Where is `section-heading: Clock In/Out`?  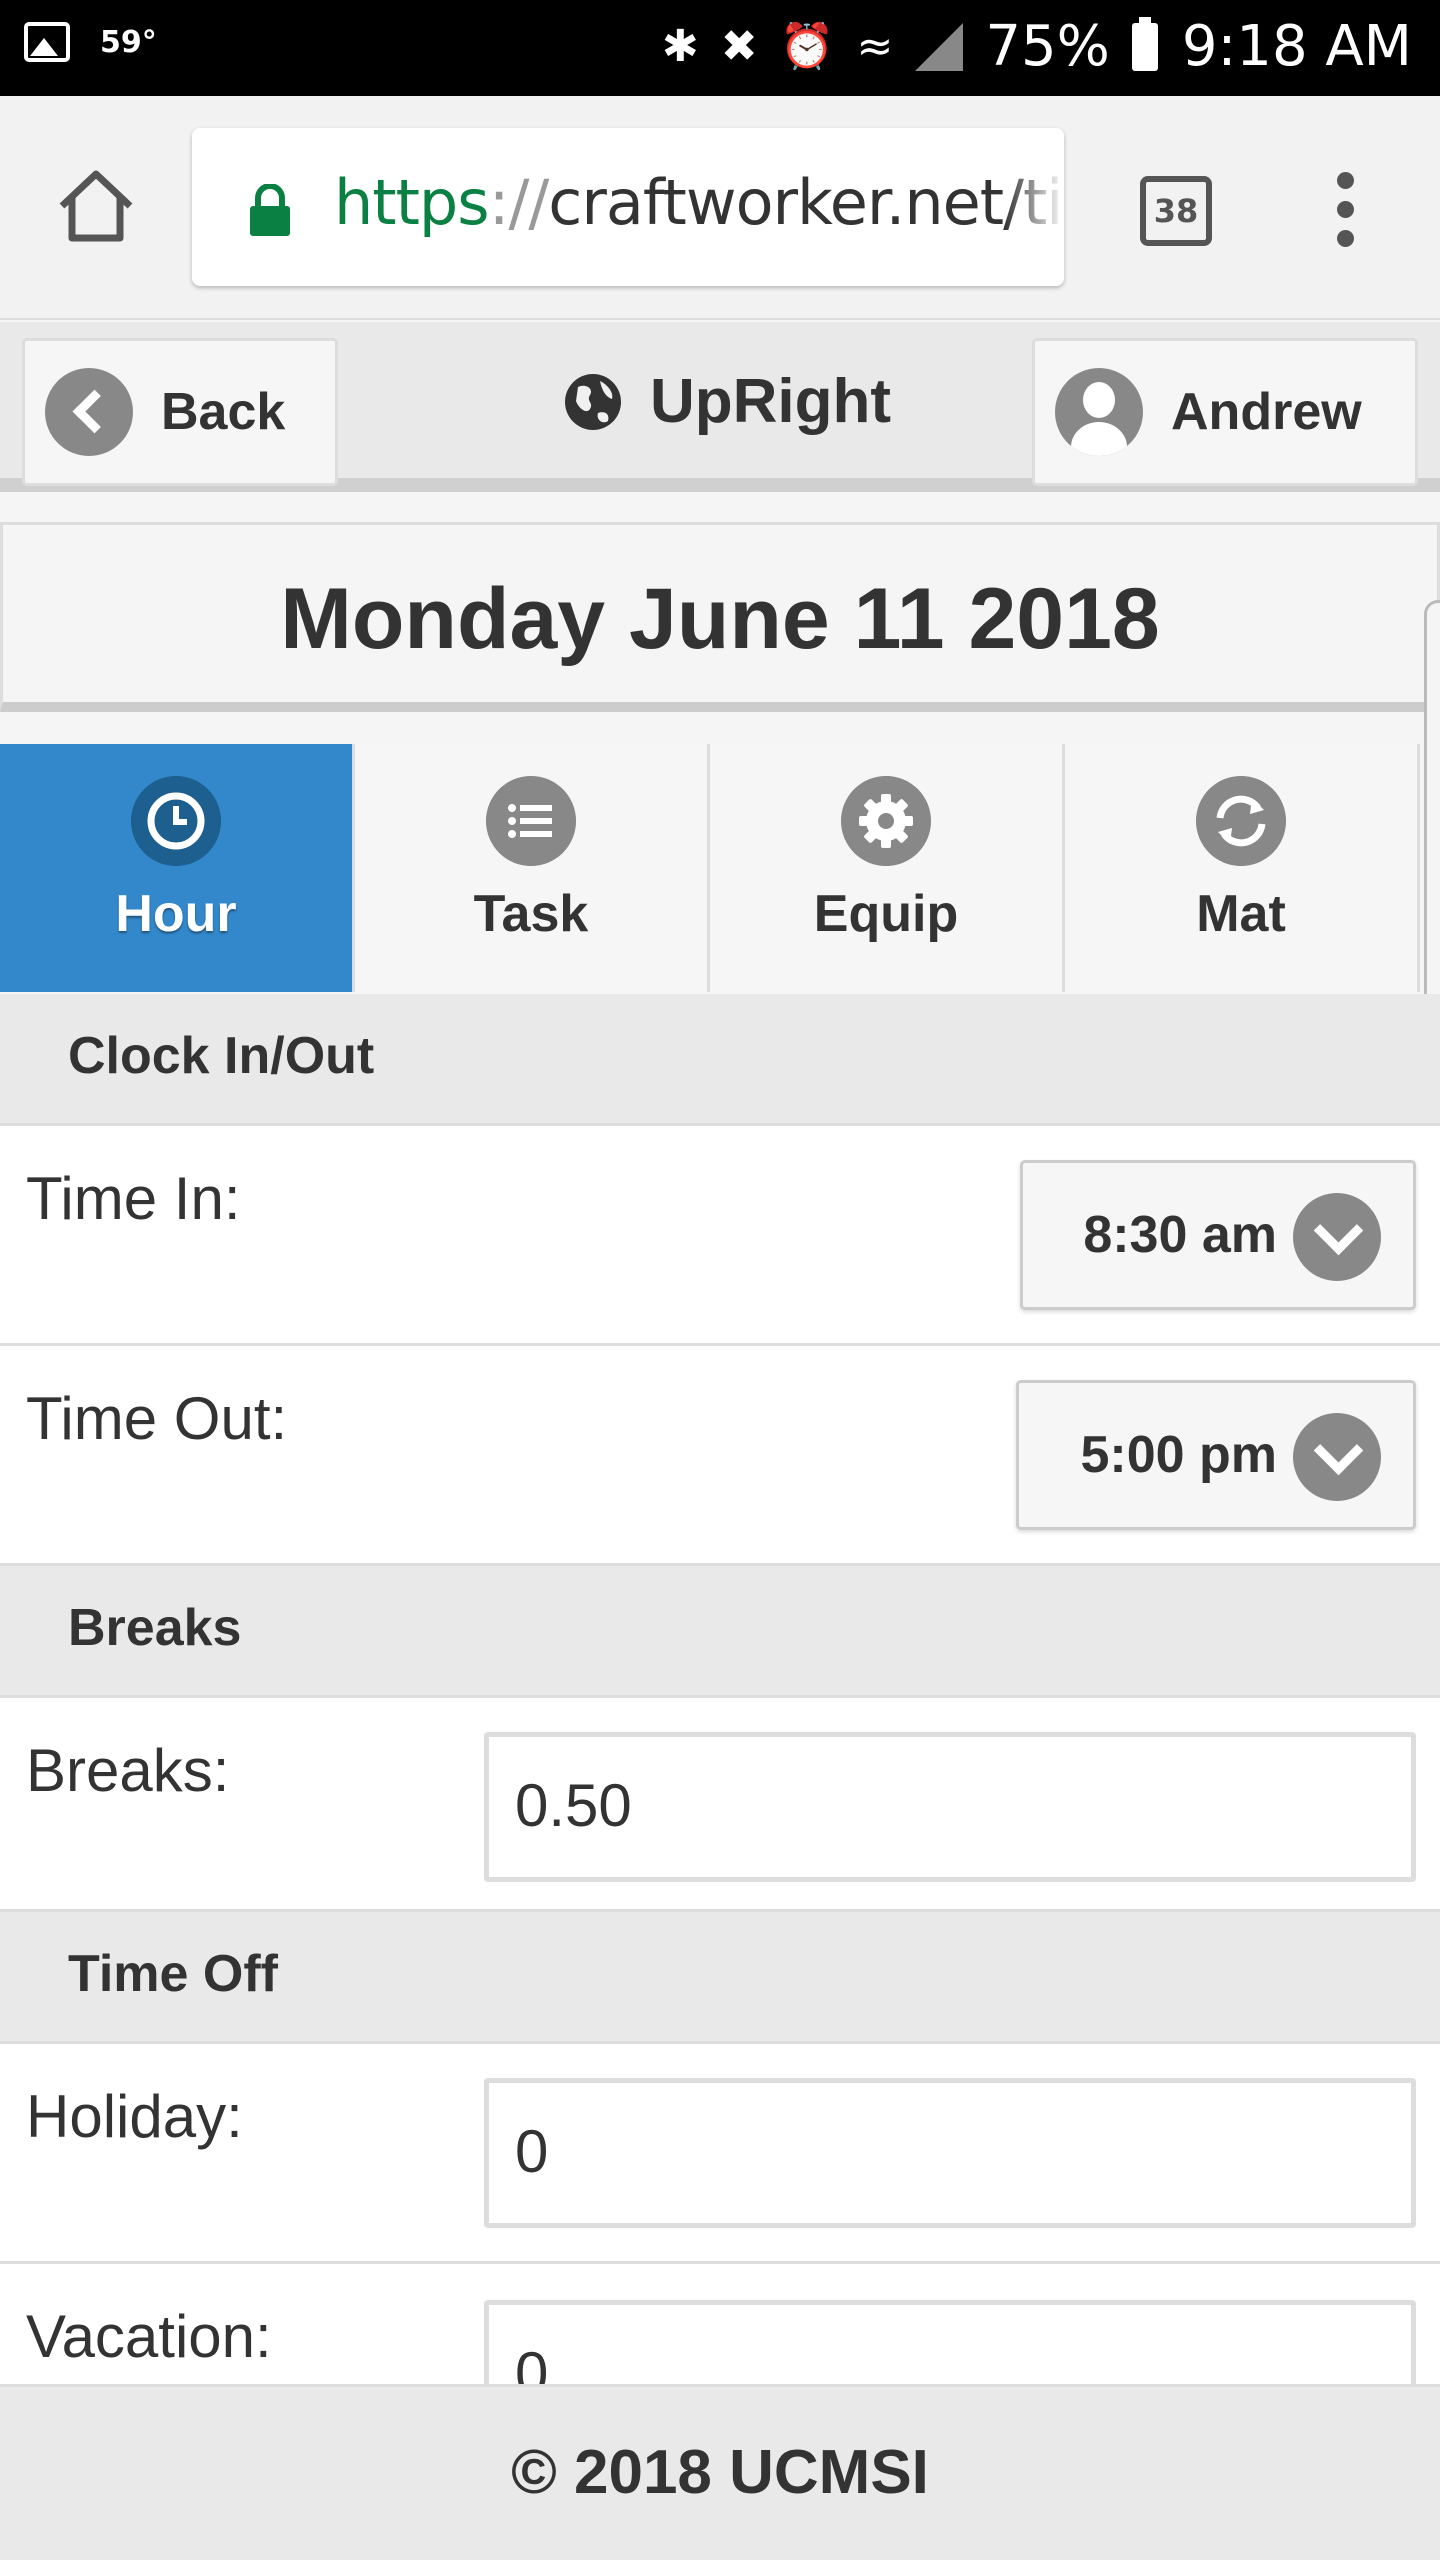
section-heading: Clock In/Out is located at coordinates (221, 1056).